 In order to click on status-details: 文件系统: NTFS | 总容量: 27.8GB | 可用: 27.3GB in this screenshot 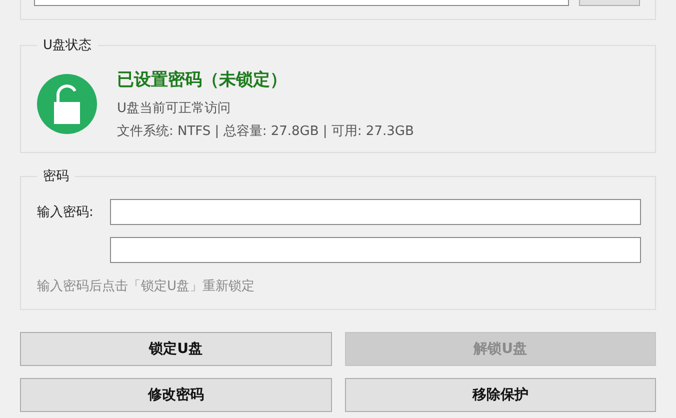, I will do `click(265, 131)`.